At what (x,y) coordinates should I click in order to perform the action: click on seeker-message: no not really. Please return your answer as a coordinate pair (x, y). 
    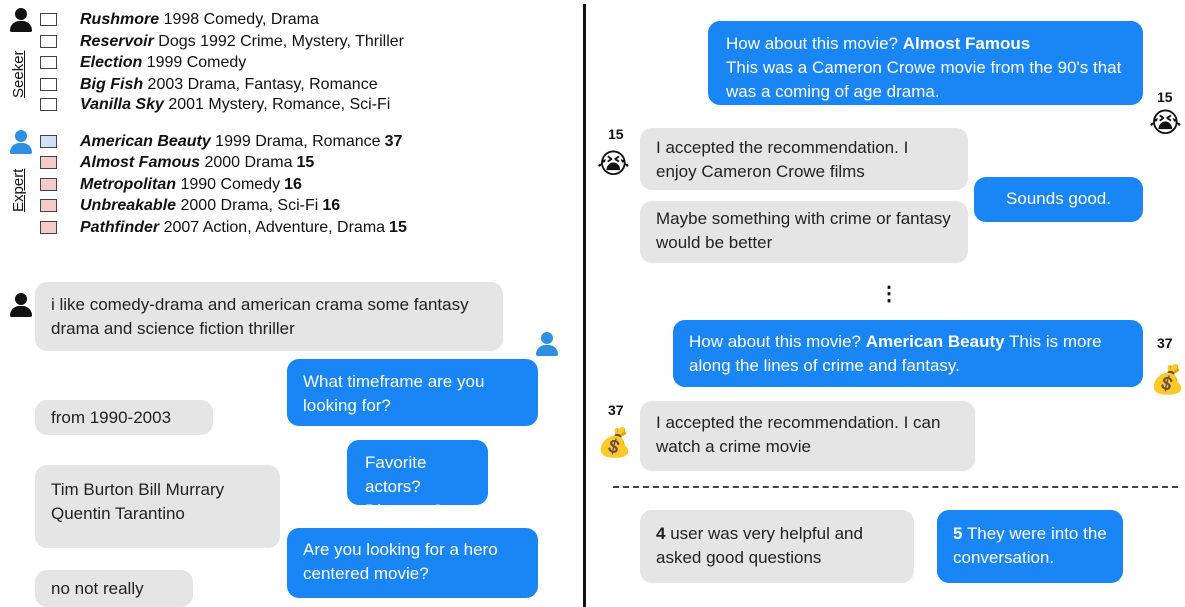
    Looking at the image, I should click on (114, 588).